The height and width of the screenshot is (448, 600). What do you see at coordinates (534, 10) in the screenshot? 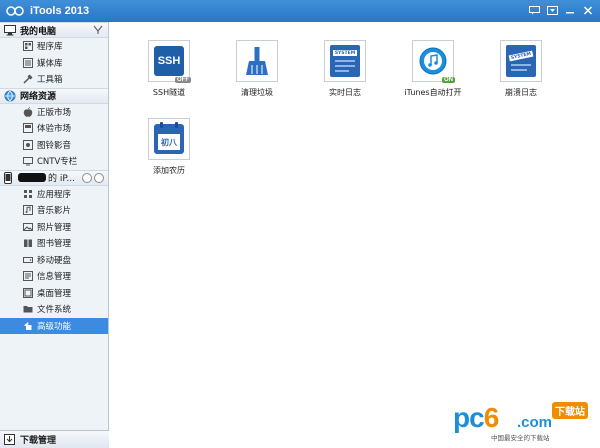
I see `feedback-icon` at bounding box center [534, 10].